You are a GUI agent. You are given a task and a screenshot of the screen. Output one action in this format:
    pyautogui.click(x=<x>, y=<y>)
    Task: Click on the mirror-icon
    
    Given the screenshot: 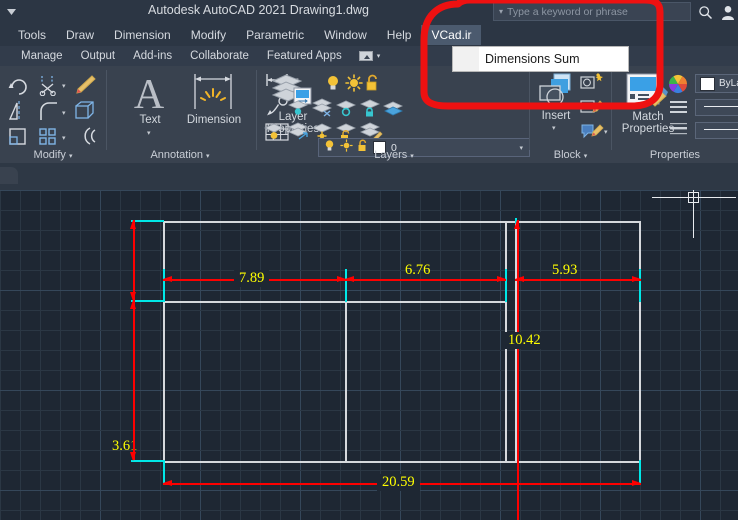 What is the action you would take?
    pyautogui.click(x=19, y=111)
    